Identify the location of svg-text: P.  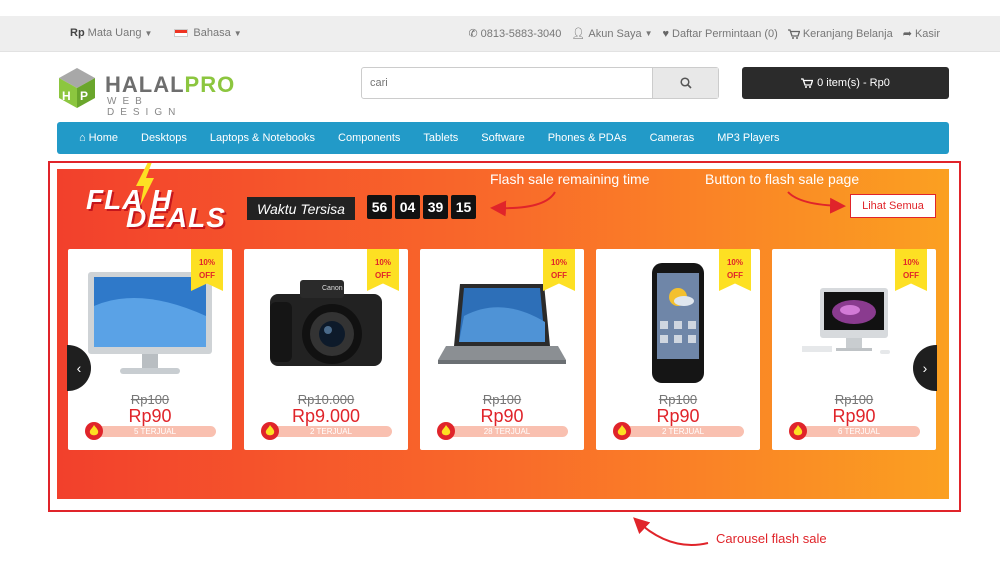
(84, 96).